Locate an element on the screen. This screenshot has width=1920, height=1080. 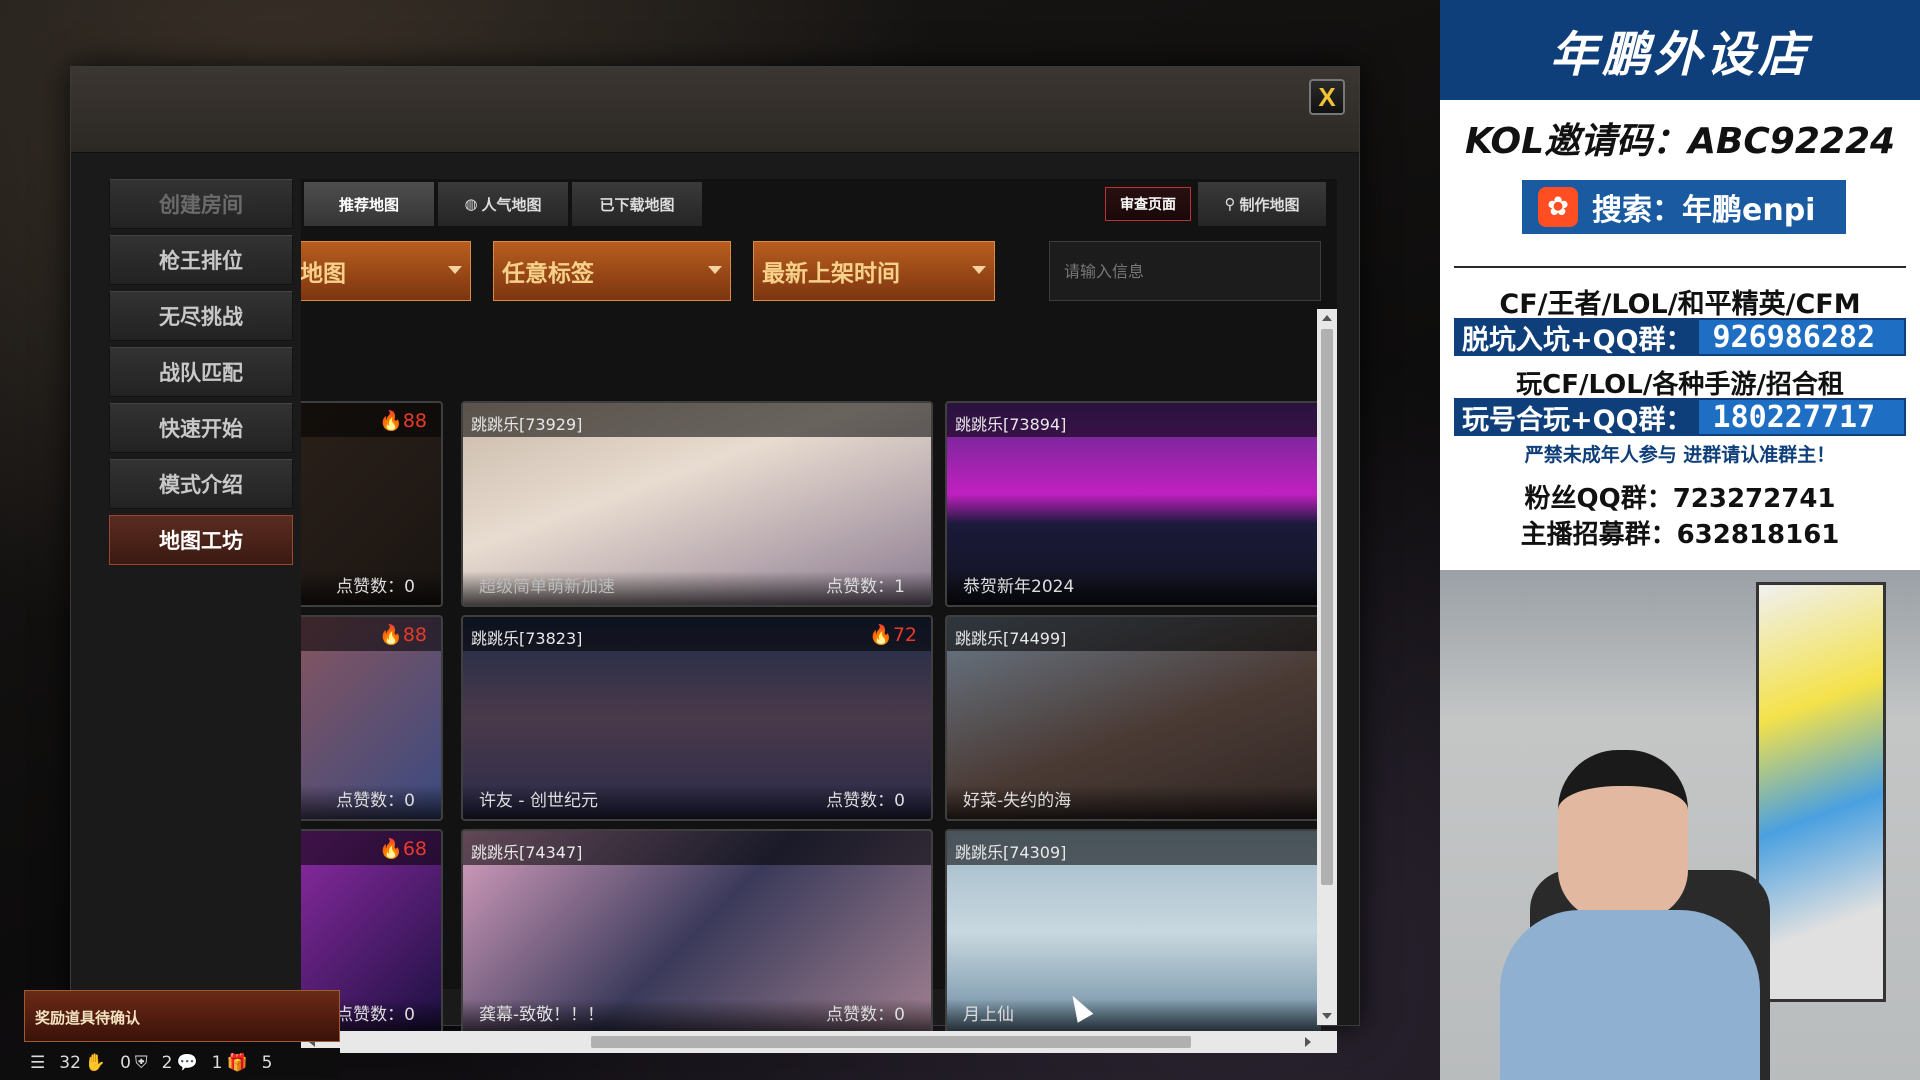
sidebar-item-endless: 无尽挑战 is located at coordinates (201, 316).